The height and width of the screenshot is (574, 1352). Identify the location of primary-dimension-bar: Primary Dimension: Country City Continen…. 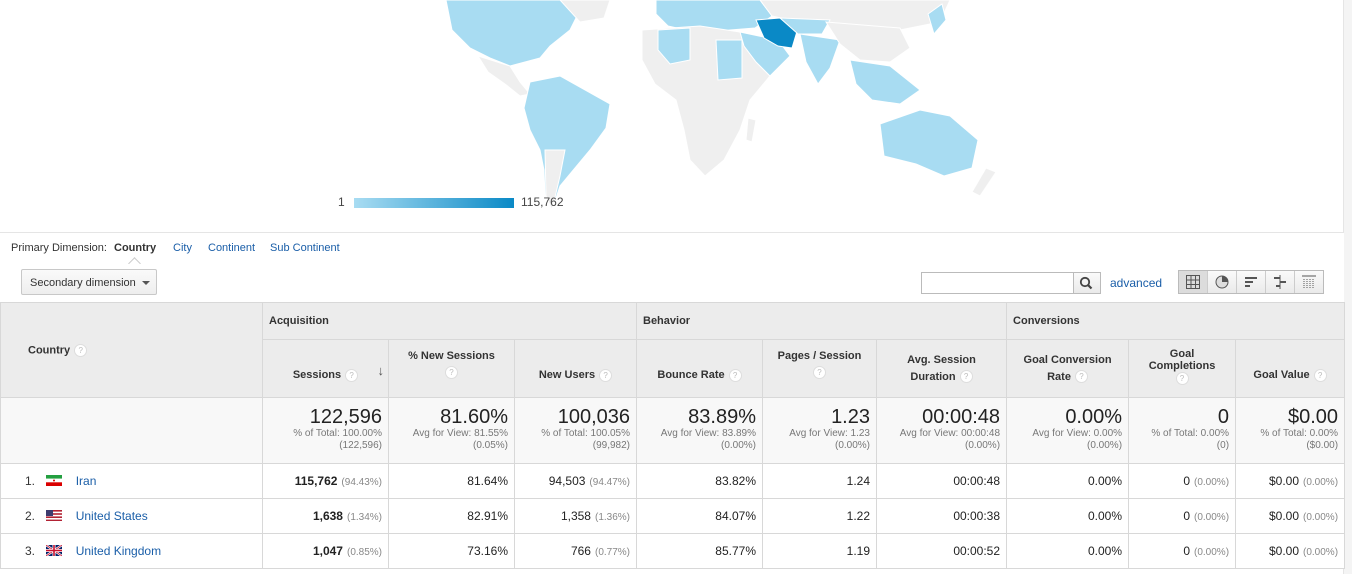
(672, 251).